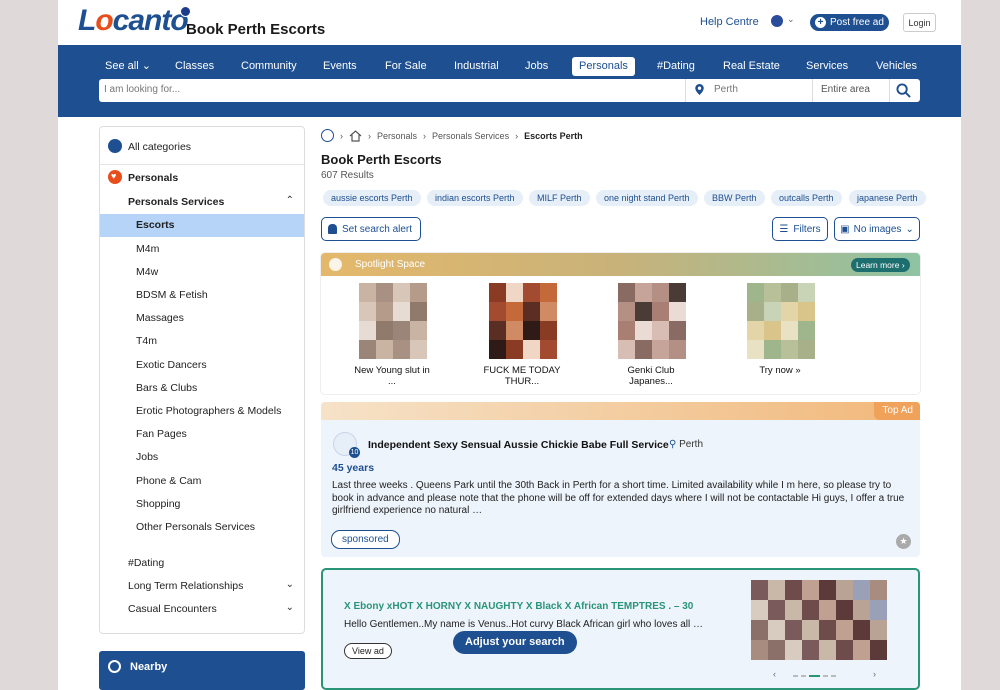  I want to click on ad-photo, so click(819, 620).